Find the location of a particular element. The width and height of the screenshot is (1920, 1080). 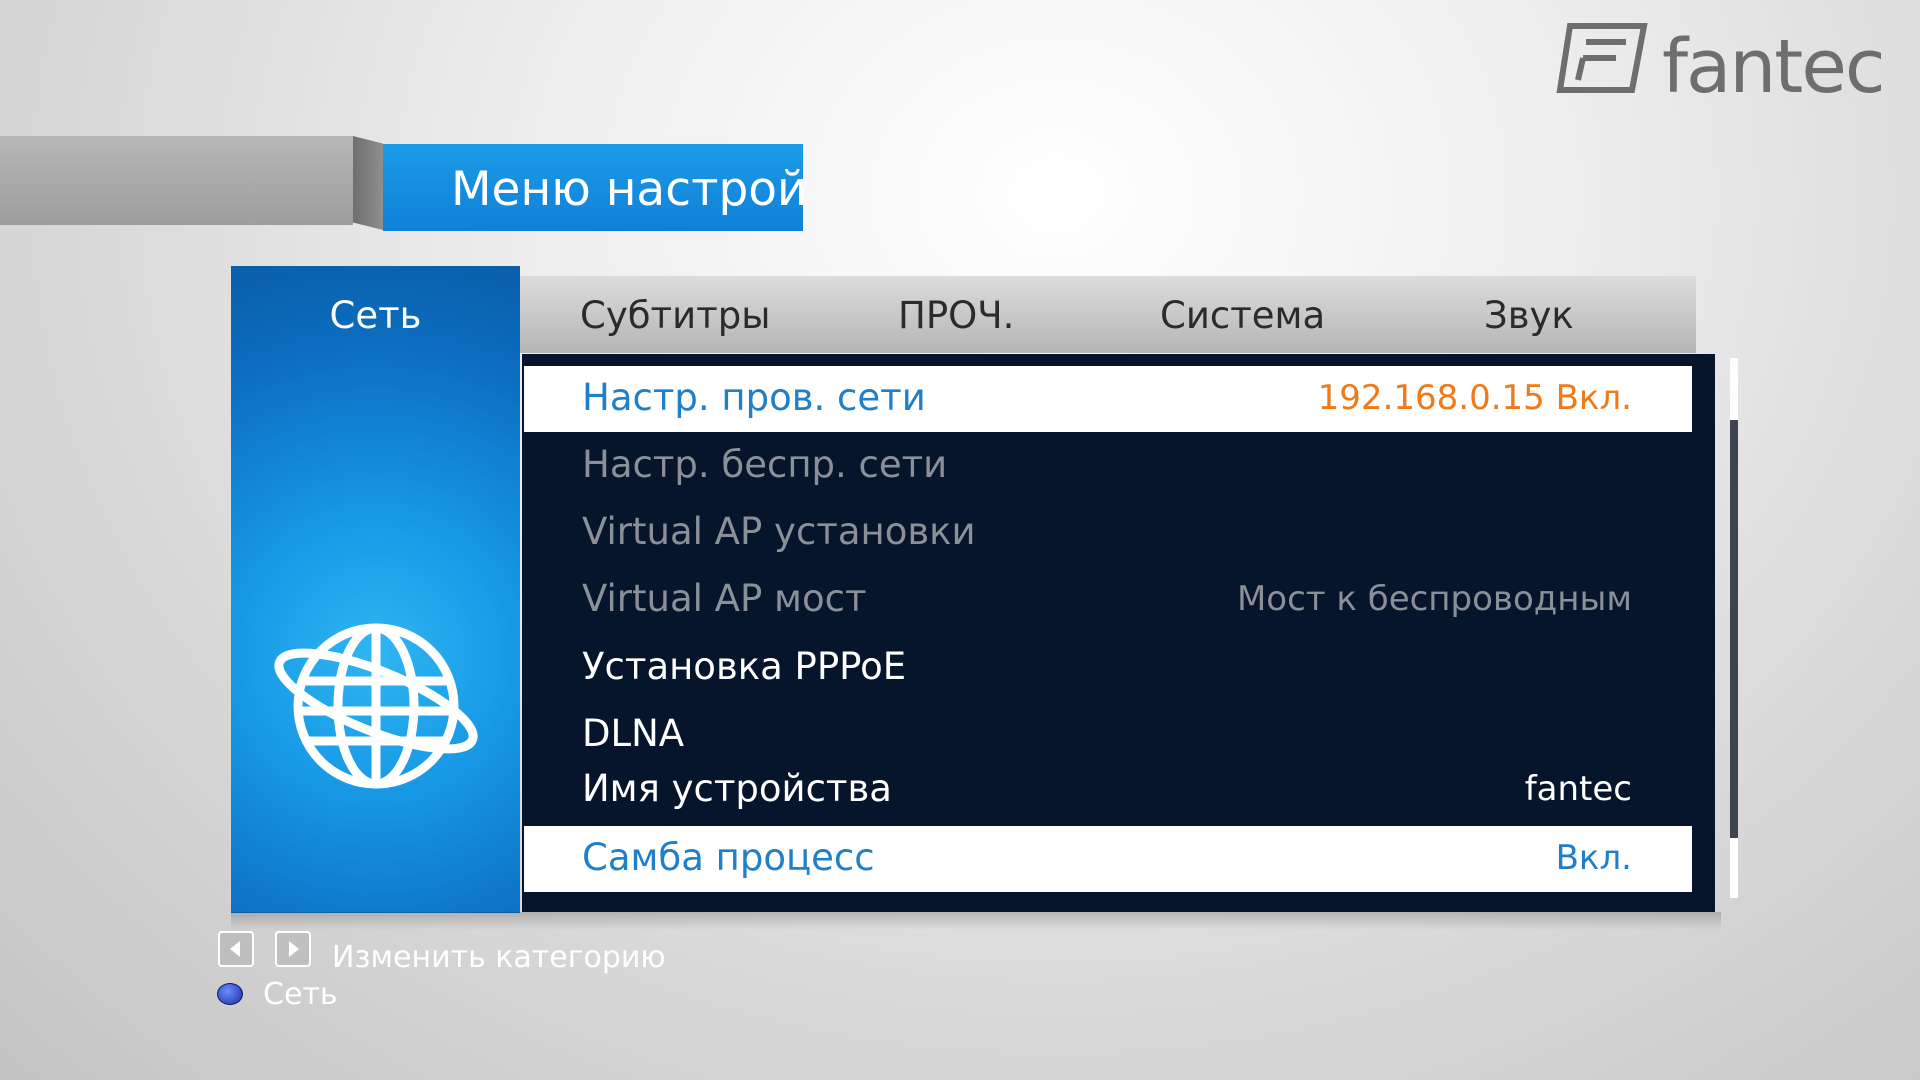

menu-item-pppoe: Установка PPPoE is located at coordinates (1108, 668).